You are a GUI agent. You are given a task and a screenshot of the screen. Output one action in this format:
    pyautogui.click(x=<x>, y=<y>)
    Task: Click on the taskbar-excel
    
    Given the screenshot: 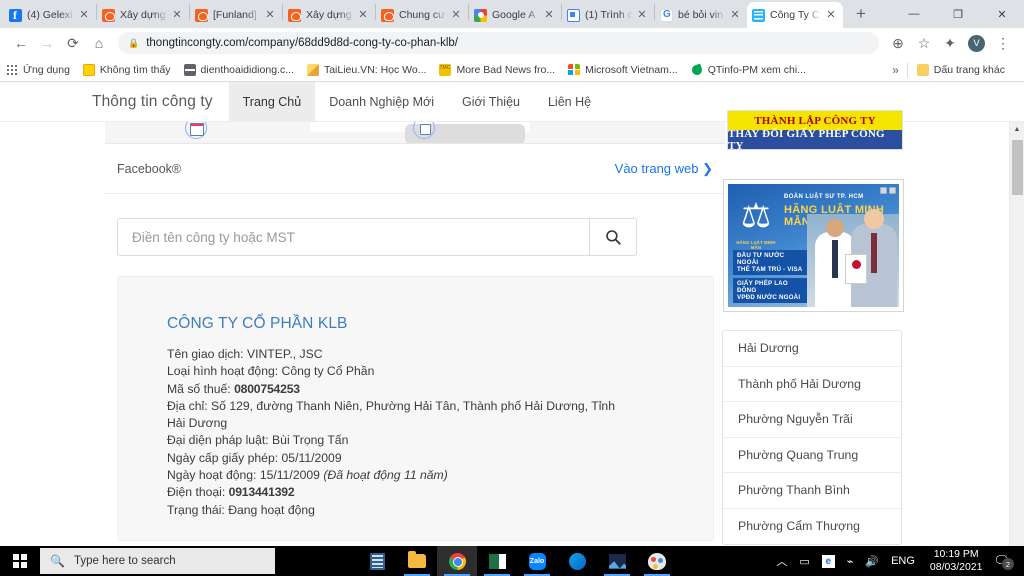 What is the action you would take?
    pyautogui.click(x=497, y=561)
    